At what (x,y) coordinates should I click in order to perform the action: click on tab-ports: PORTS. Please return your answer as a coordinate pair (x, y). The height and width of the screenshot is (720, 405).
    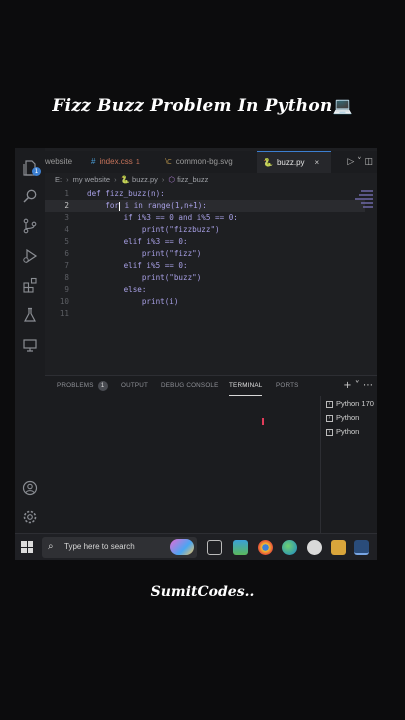
    Looking at the image, I should click on (287, 386).